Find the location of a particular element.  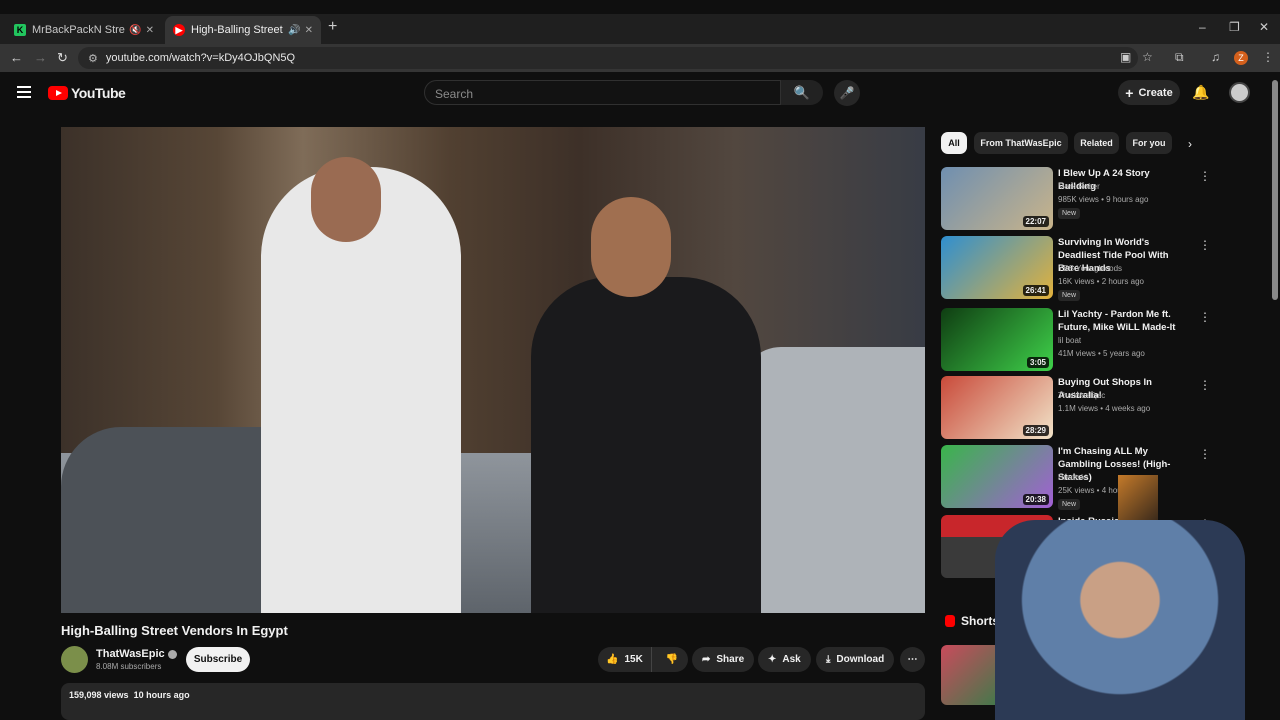

search-icon: 🔍 is located at coordinates (802, 92).